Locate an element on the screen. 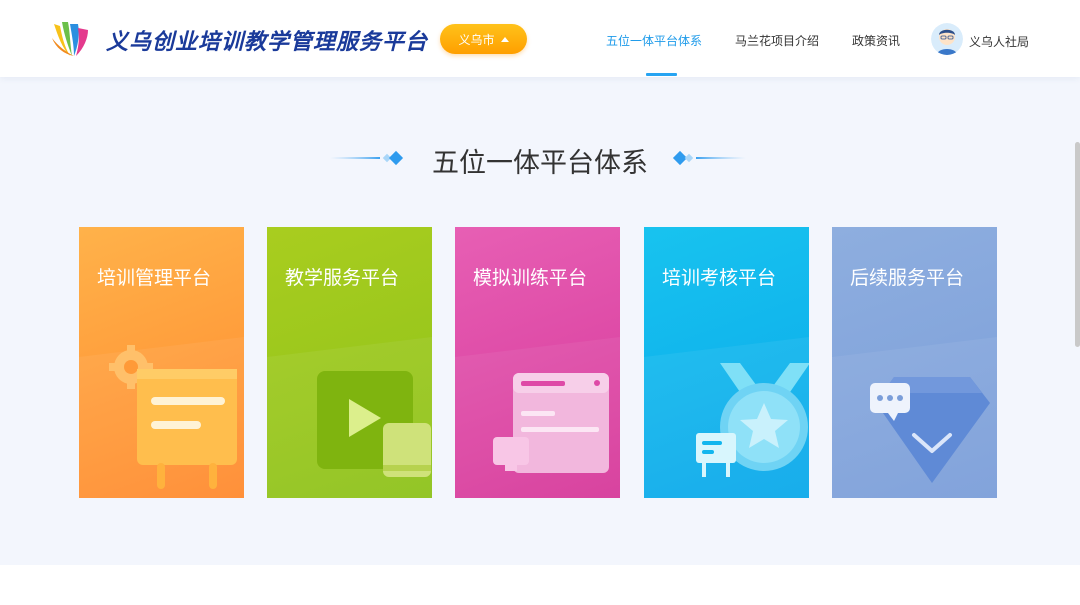 Image resolution: width=1080 pixels, height=605 pixels. card-label: 教学服务平台 is located at coordinates (342, 278).